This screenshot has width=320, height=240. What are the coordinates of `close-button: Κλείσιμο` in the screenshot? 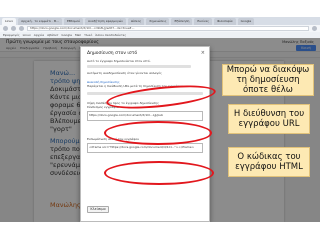 It's located at (98, 209).